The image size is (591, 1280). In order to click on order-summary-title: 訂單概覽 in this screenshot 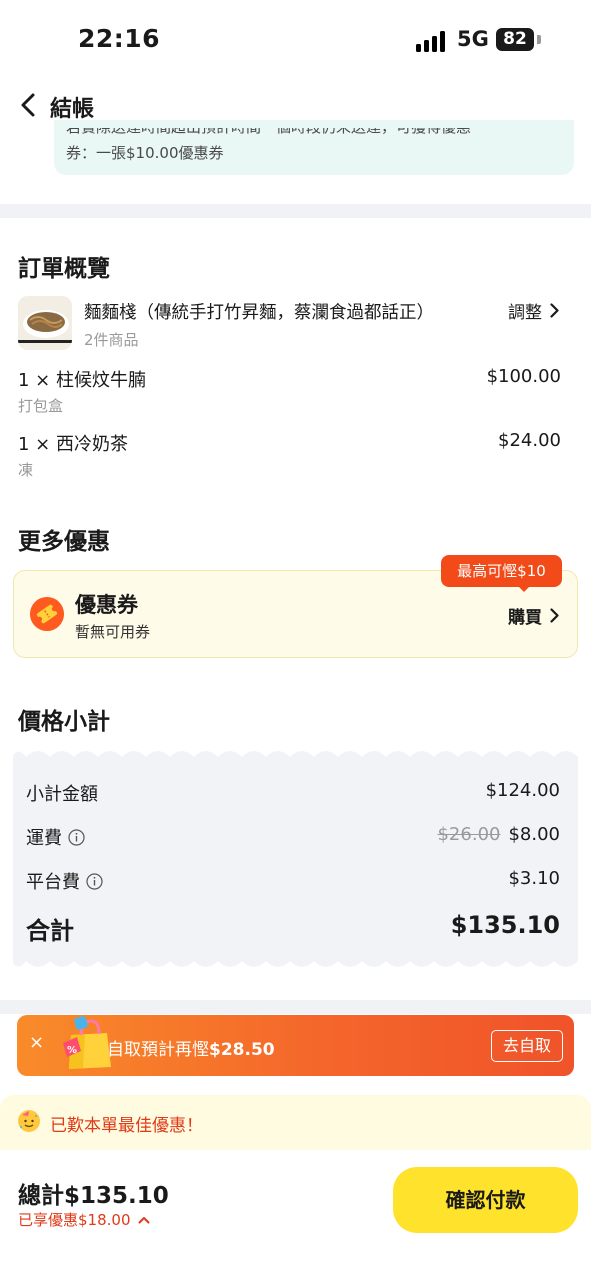, I will do `click(64, 269)`.